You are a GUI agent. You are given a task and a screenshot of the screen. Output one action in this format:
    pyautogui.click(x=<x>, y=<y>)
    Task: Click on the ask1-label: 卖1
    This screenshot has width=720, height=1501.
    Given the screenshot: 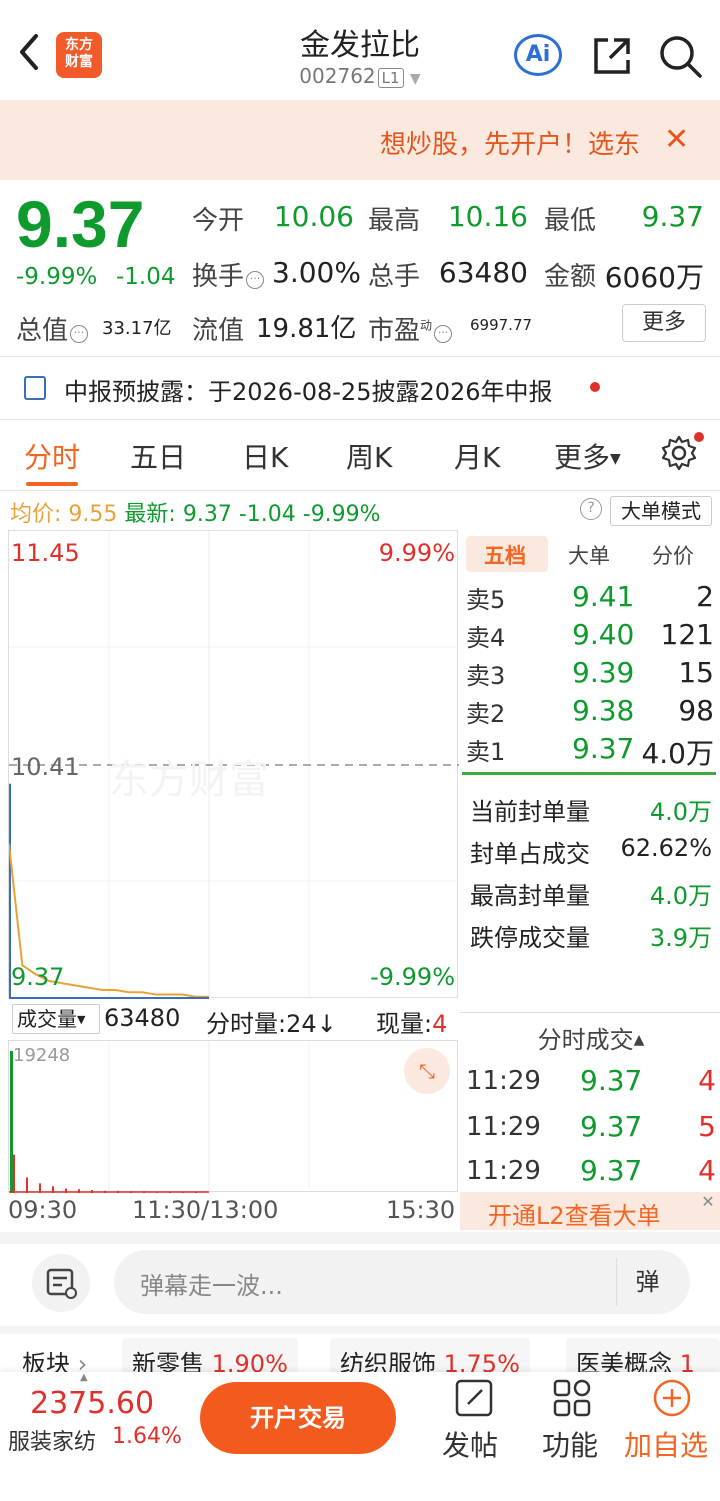 What is the action you would take?
    pyautogui.click(x=486, y=752)
    